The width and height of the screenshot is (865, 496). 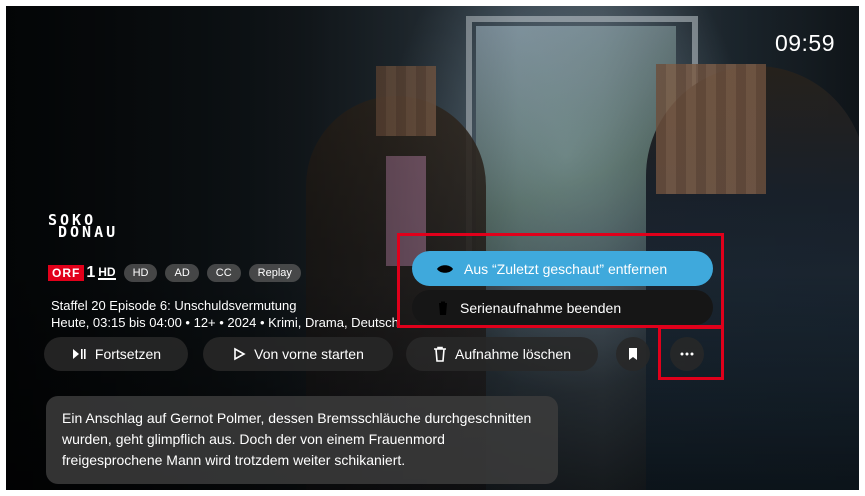 I want to click on show-logo: SOKO DONAU, so click(x=83, y=227).